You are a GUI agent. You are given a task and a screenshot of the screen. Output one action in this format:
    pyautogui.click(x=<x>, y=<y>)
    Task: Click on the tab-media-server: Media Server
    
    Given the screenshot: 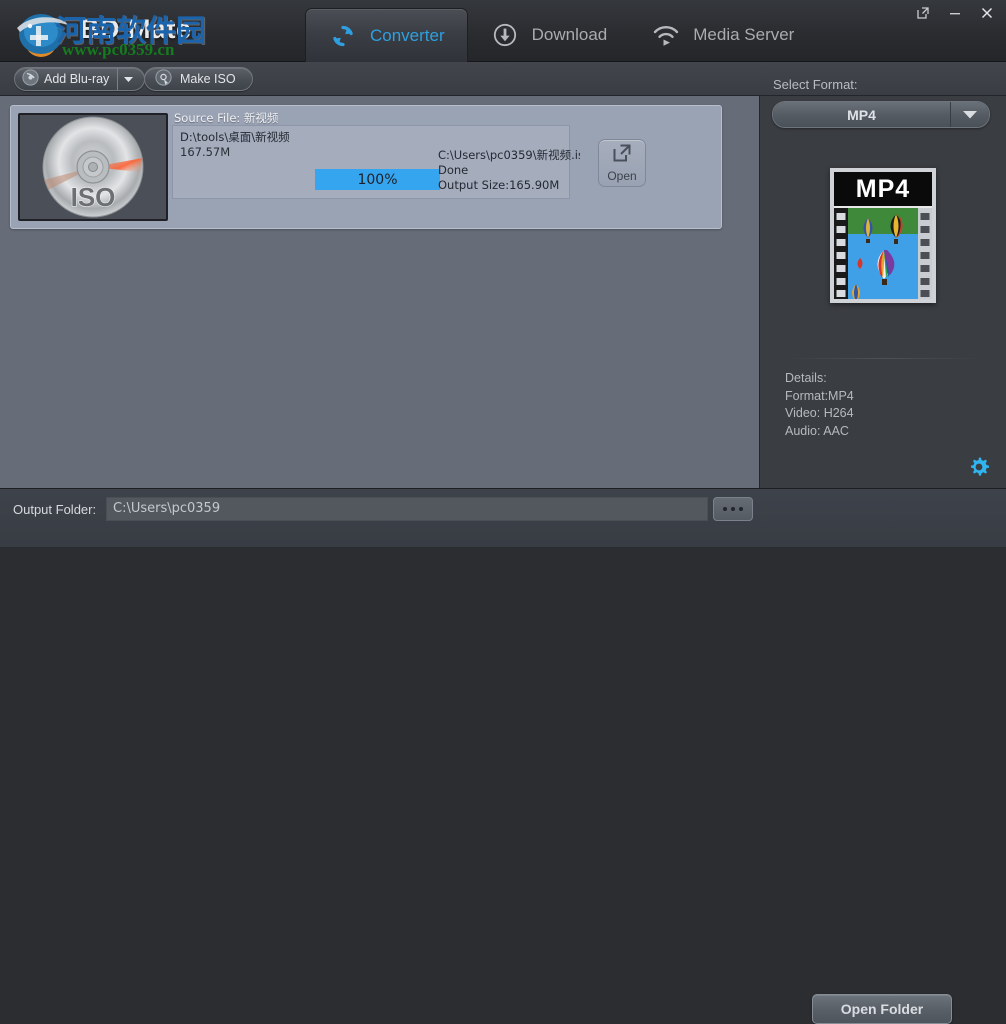 What is the action you would take?
    pyautogui.click(x=722, y=35)
    